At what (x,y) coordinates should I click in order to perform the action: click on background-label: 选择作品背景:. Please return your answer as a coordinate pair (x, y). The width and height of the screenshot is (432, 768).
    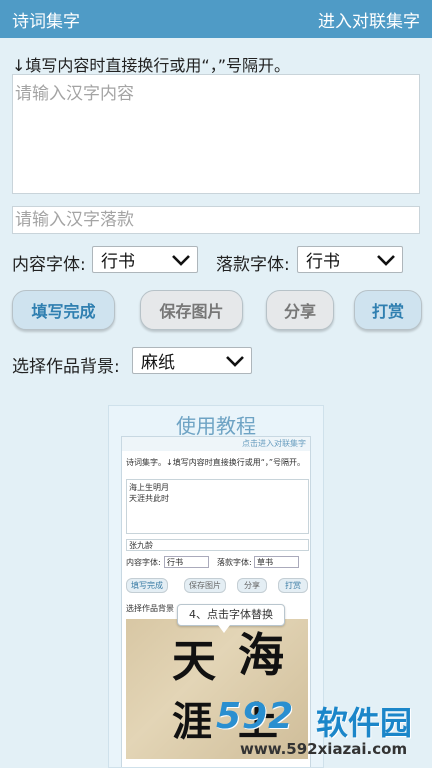
    Looking at the image, I should click on (66, 367).